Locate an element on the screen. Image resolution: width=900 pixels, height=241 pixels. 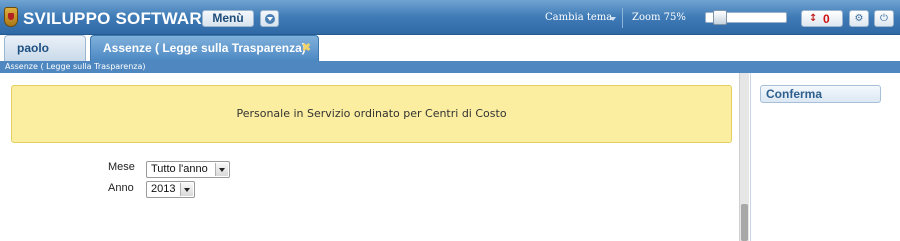
menu-button: Menù is located at coordinates (228, 18).